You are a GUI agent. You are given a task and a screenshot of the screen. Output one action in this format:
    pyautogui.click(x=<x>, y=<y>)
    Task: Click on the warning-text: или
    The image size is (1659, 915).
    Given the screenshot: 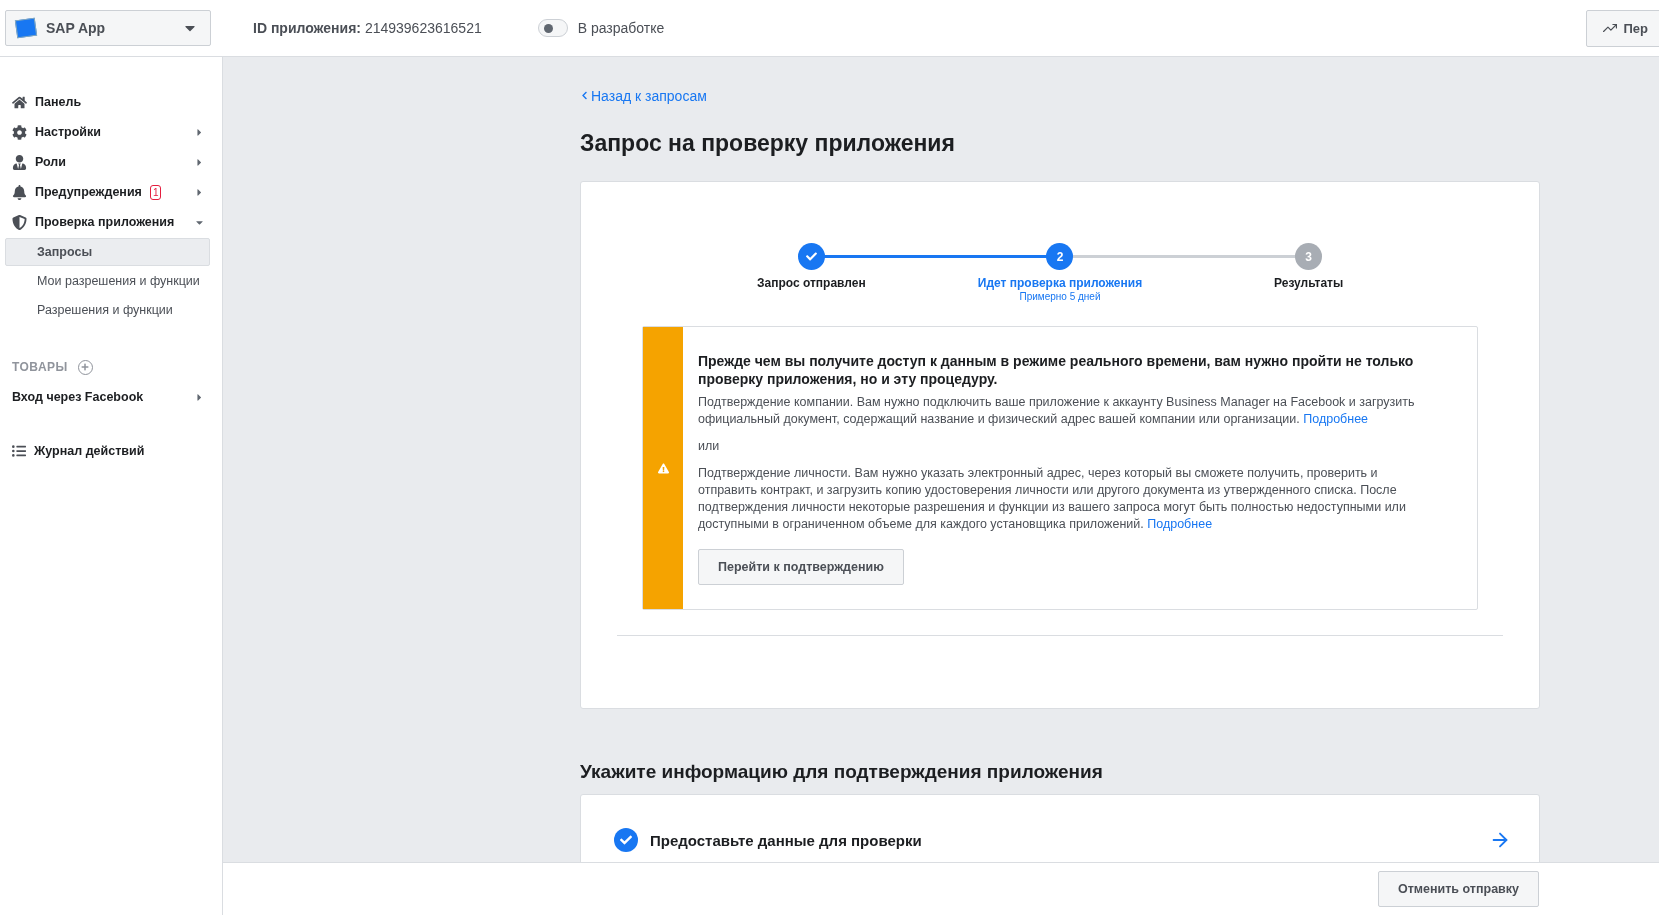 What is the action you would take?
    pyautogui.click(x=709, y=446)
    